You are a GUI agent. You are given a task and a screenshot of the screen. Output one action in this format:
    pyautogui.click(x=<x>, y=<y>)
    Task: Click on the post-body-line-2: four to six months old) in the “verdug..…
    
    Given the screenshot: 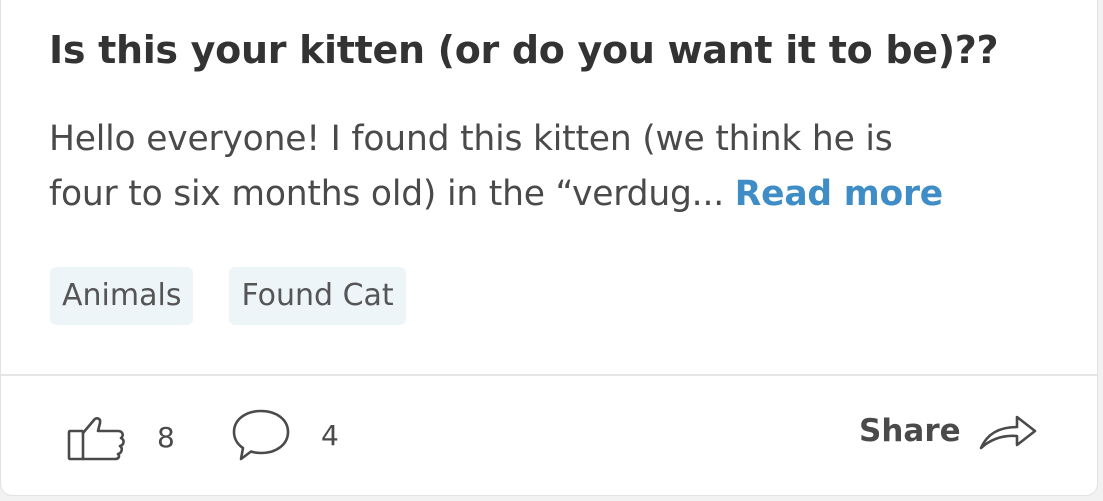 What is the action you would take?
    pyautogui.click(x=554, y=194)
    